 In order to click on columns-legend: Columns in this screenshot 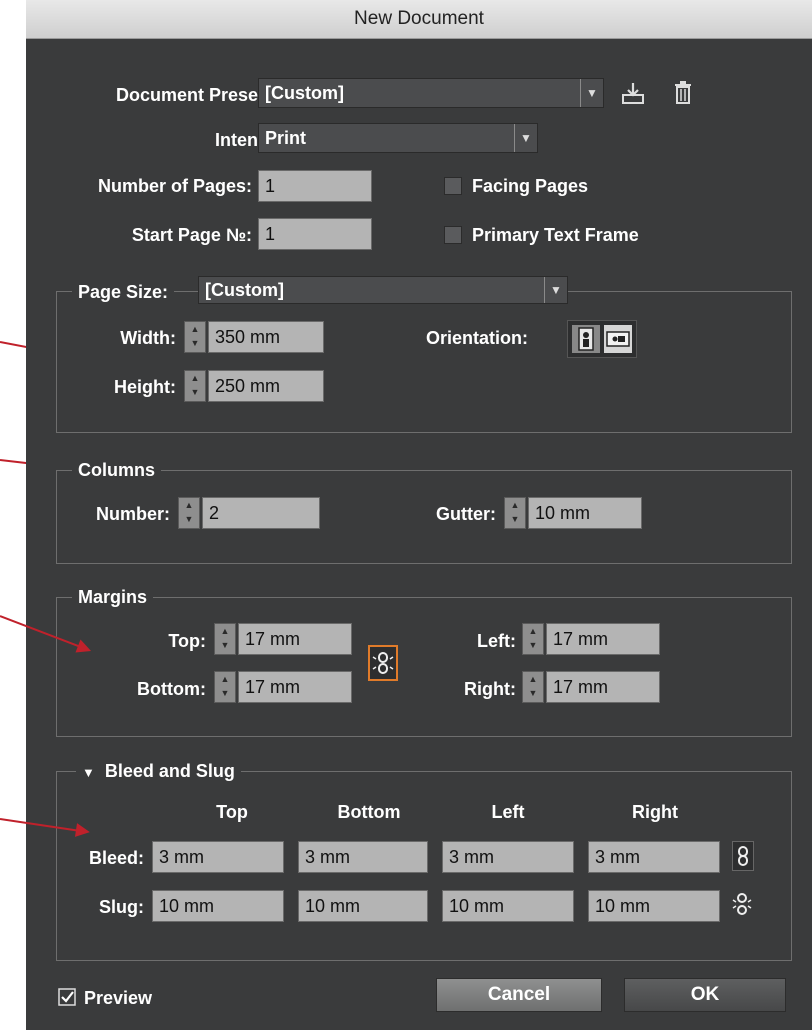, I will do `click(117, 470)`.